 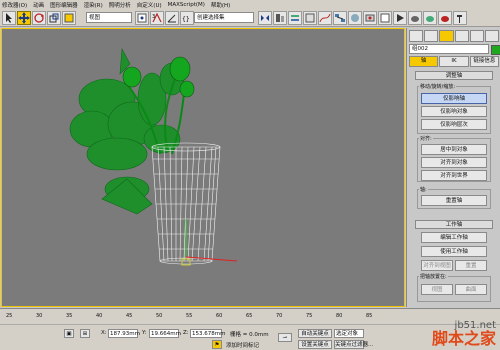 I want to click on select-and-rotate-icon, so click(x=39, y=18).